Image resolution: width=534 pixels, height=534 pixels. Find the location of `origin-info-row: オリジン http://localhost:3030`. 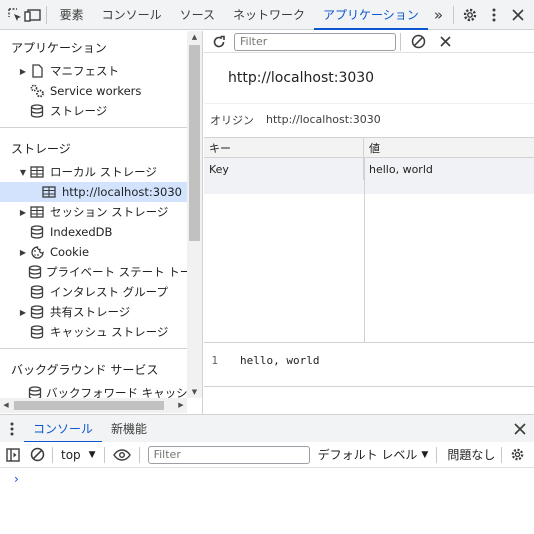

origin-info-row: オリジン http://localhost:3030 is located at coordinates (369, 119).